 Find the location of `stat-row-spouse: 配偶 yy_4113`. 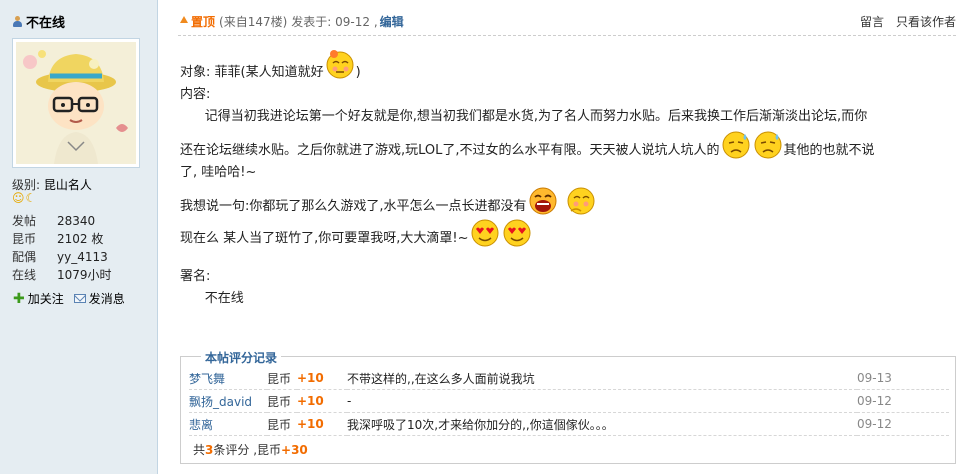

stat-row-spouse: 配偶 yy_4113 is located at coordinates (62, 257).